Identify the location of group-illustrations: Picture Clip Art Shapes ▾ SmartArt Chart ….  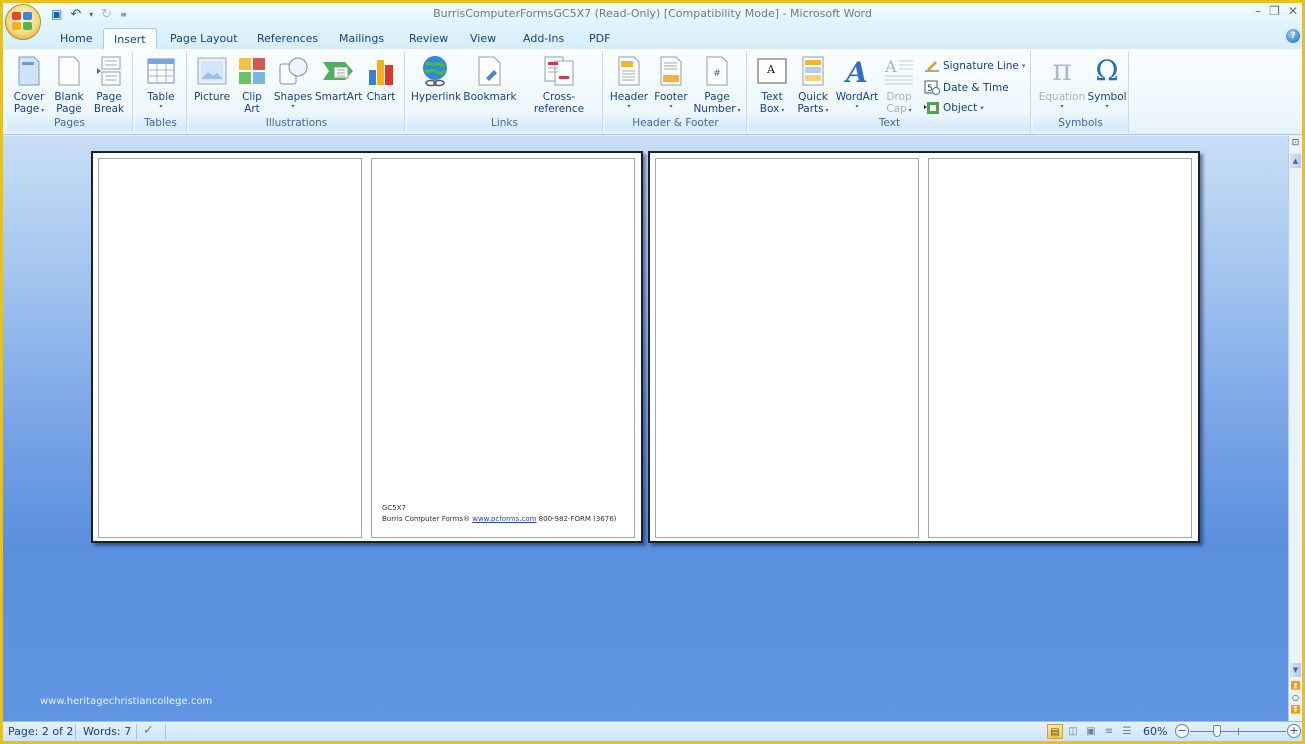
(297, 92).